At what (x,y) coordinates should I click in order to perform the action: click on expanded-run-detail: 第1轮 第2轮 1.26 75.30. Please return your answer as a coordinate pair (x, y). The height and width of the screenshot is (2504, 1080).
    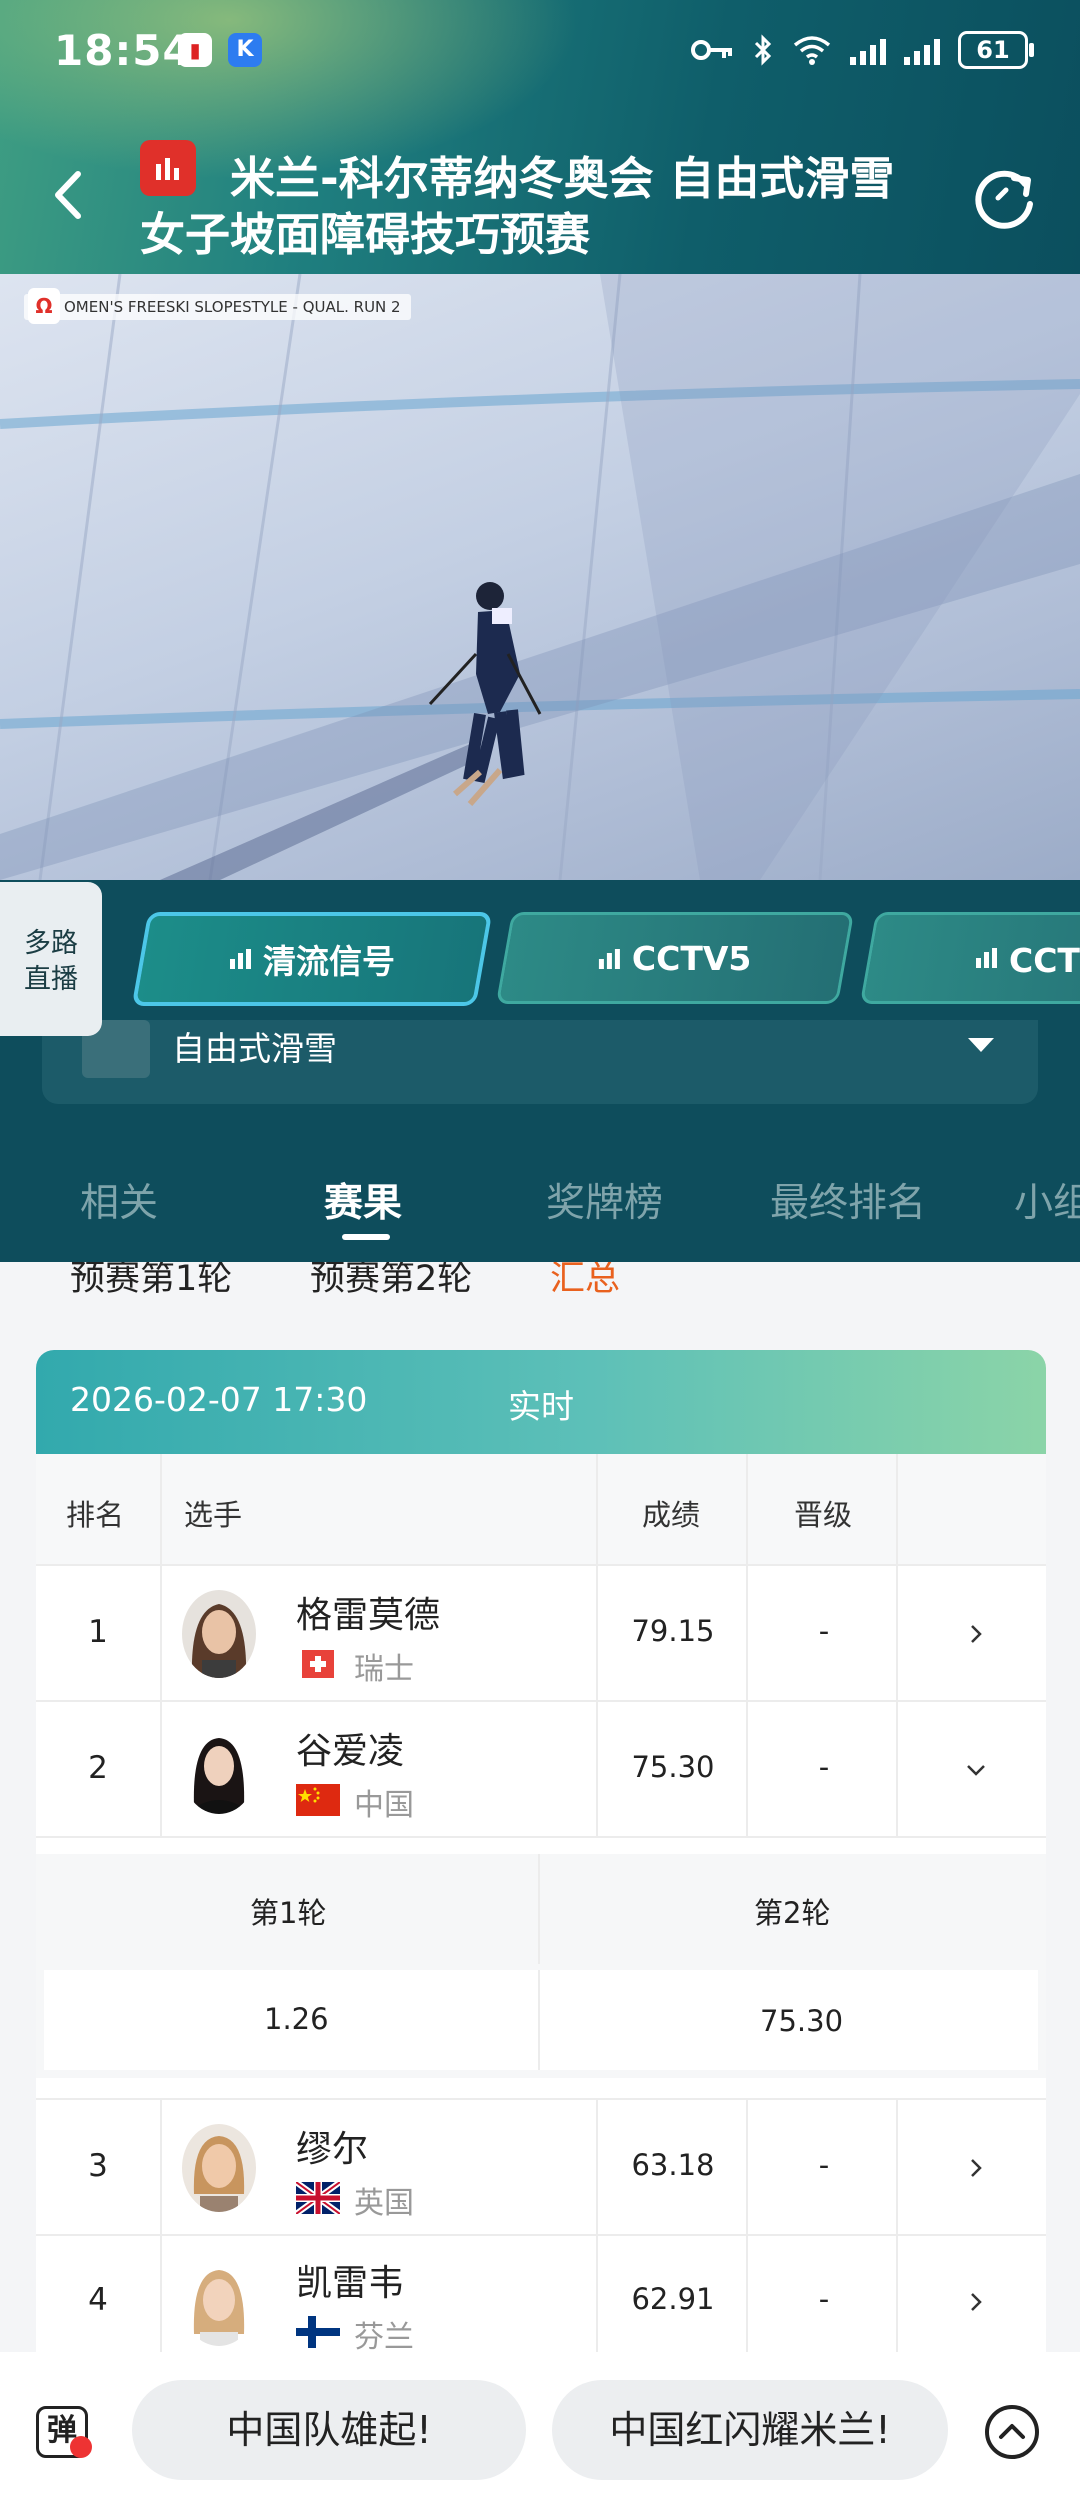
    Looking at the image, I should click on (541, 1966).